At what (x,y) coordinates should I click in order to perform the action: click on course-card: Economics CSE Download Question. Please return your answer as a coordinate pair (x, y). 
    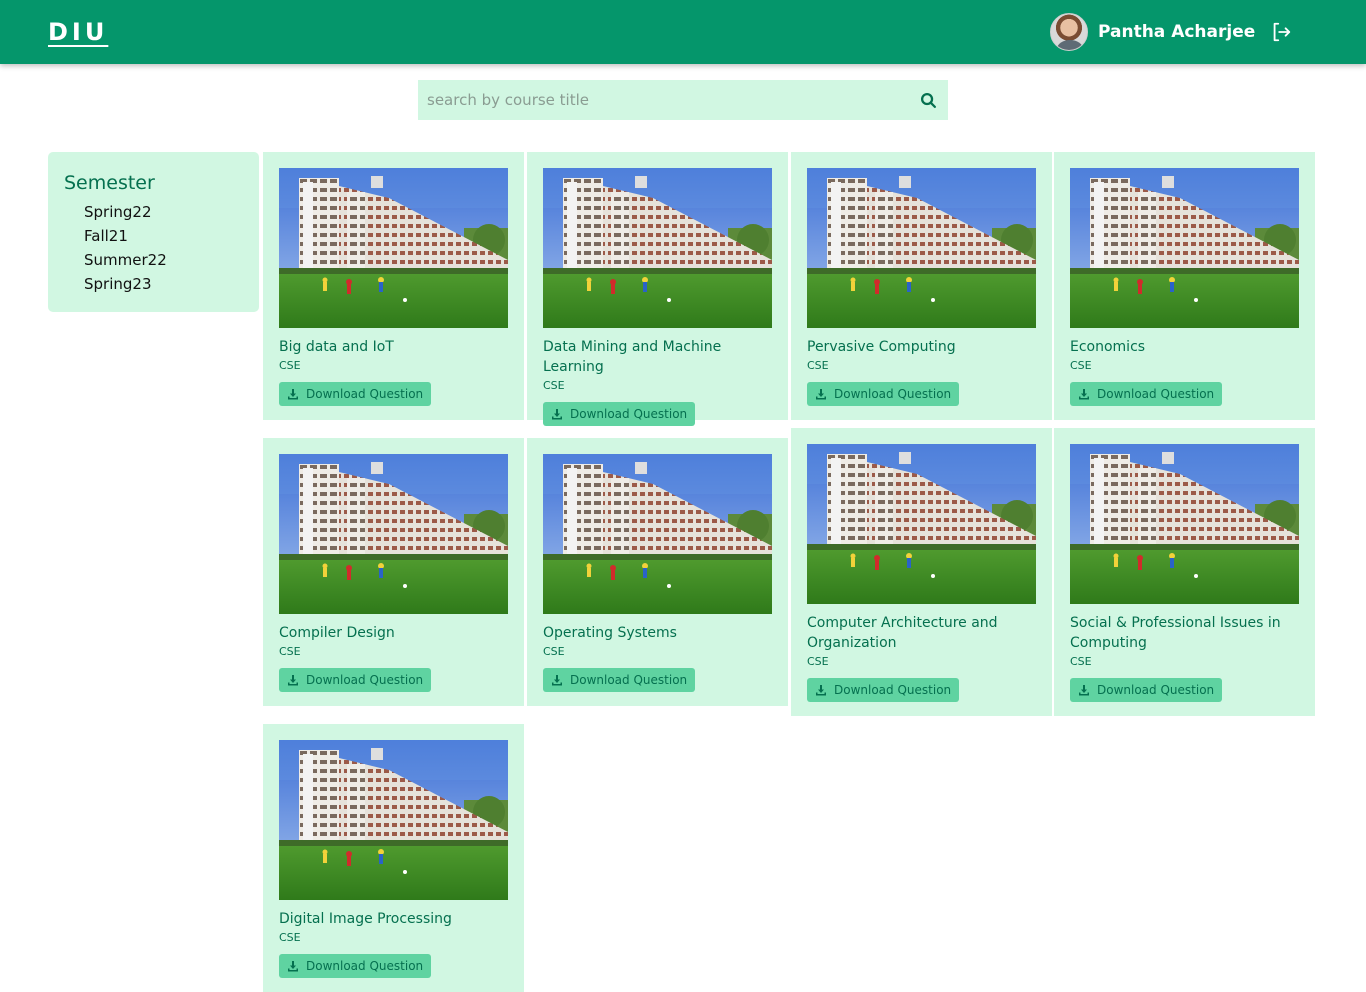
    Looking at the image, I should click on (1184, 286).